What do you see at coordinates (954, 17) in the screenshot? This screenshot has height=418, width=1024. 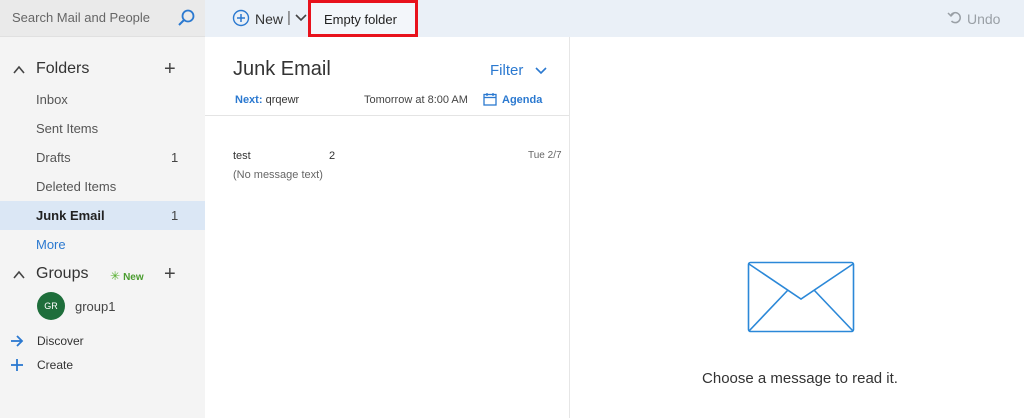 I see `undo-icon` at bounding box center [954, 17].